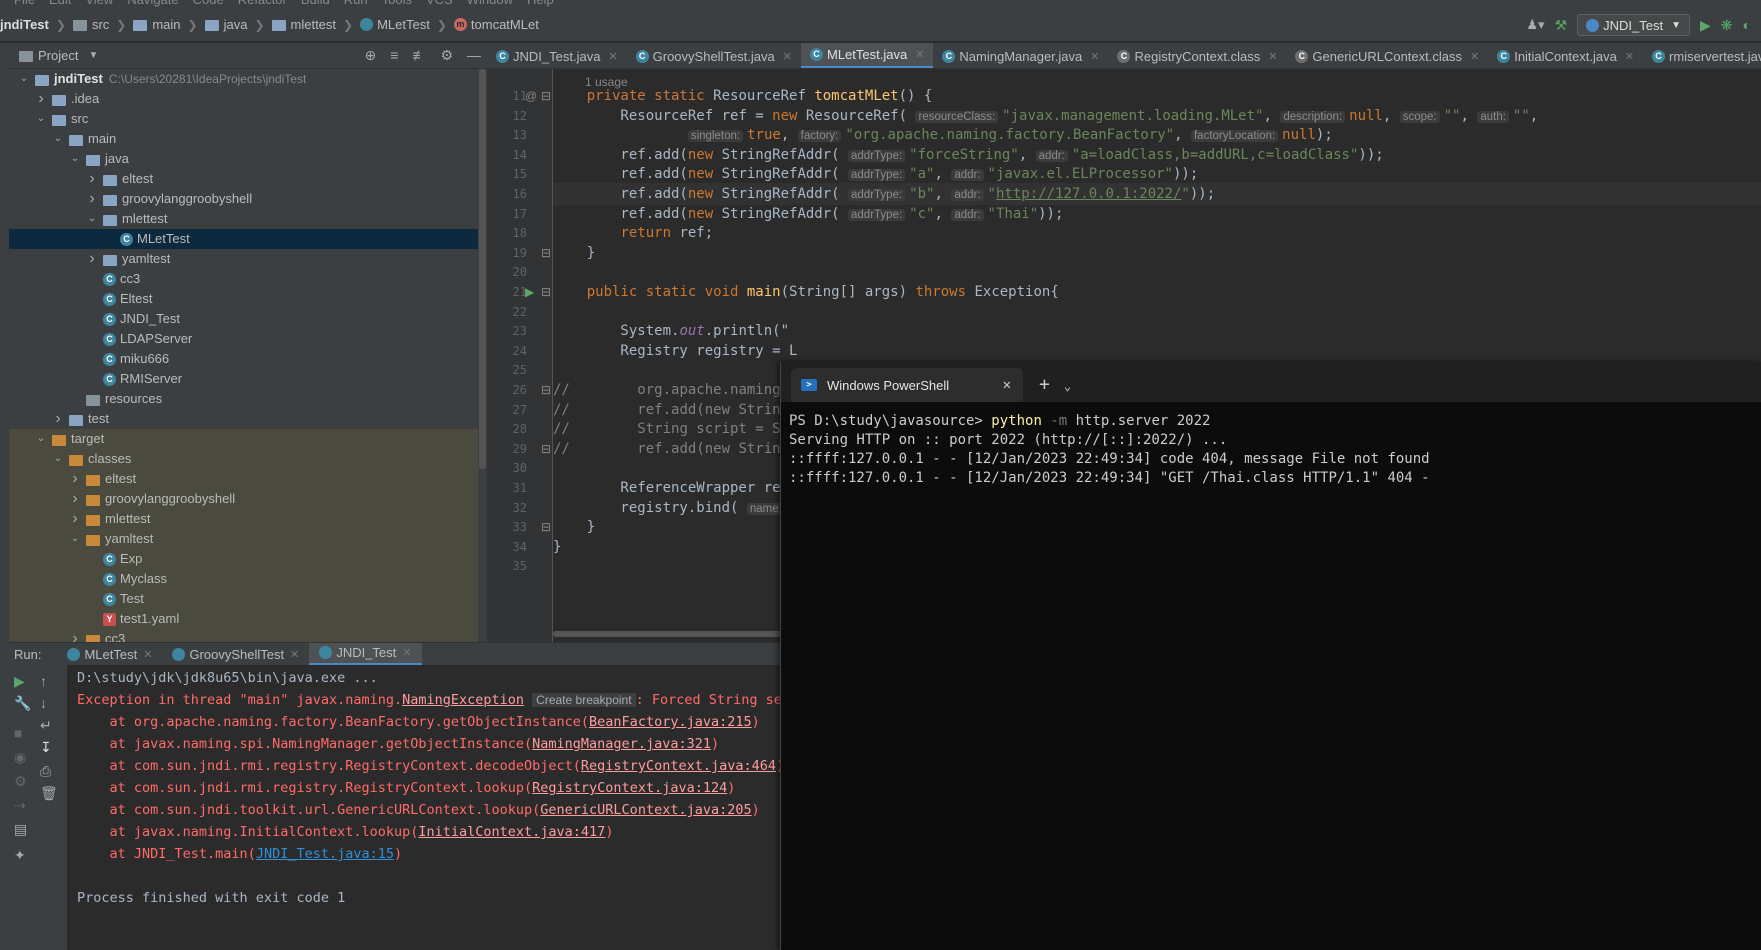  What do you see at coordinates (49, 793) in the screenshot?
I see `trash-icon: 🗑` at bounding box center [49, 793].